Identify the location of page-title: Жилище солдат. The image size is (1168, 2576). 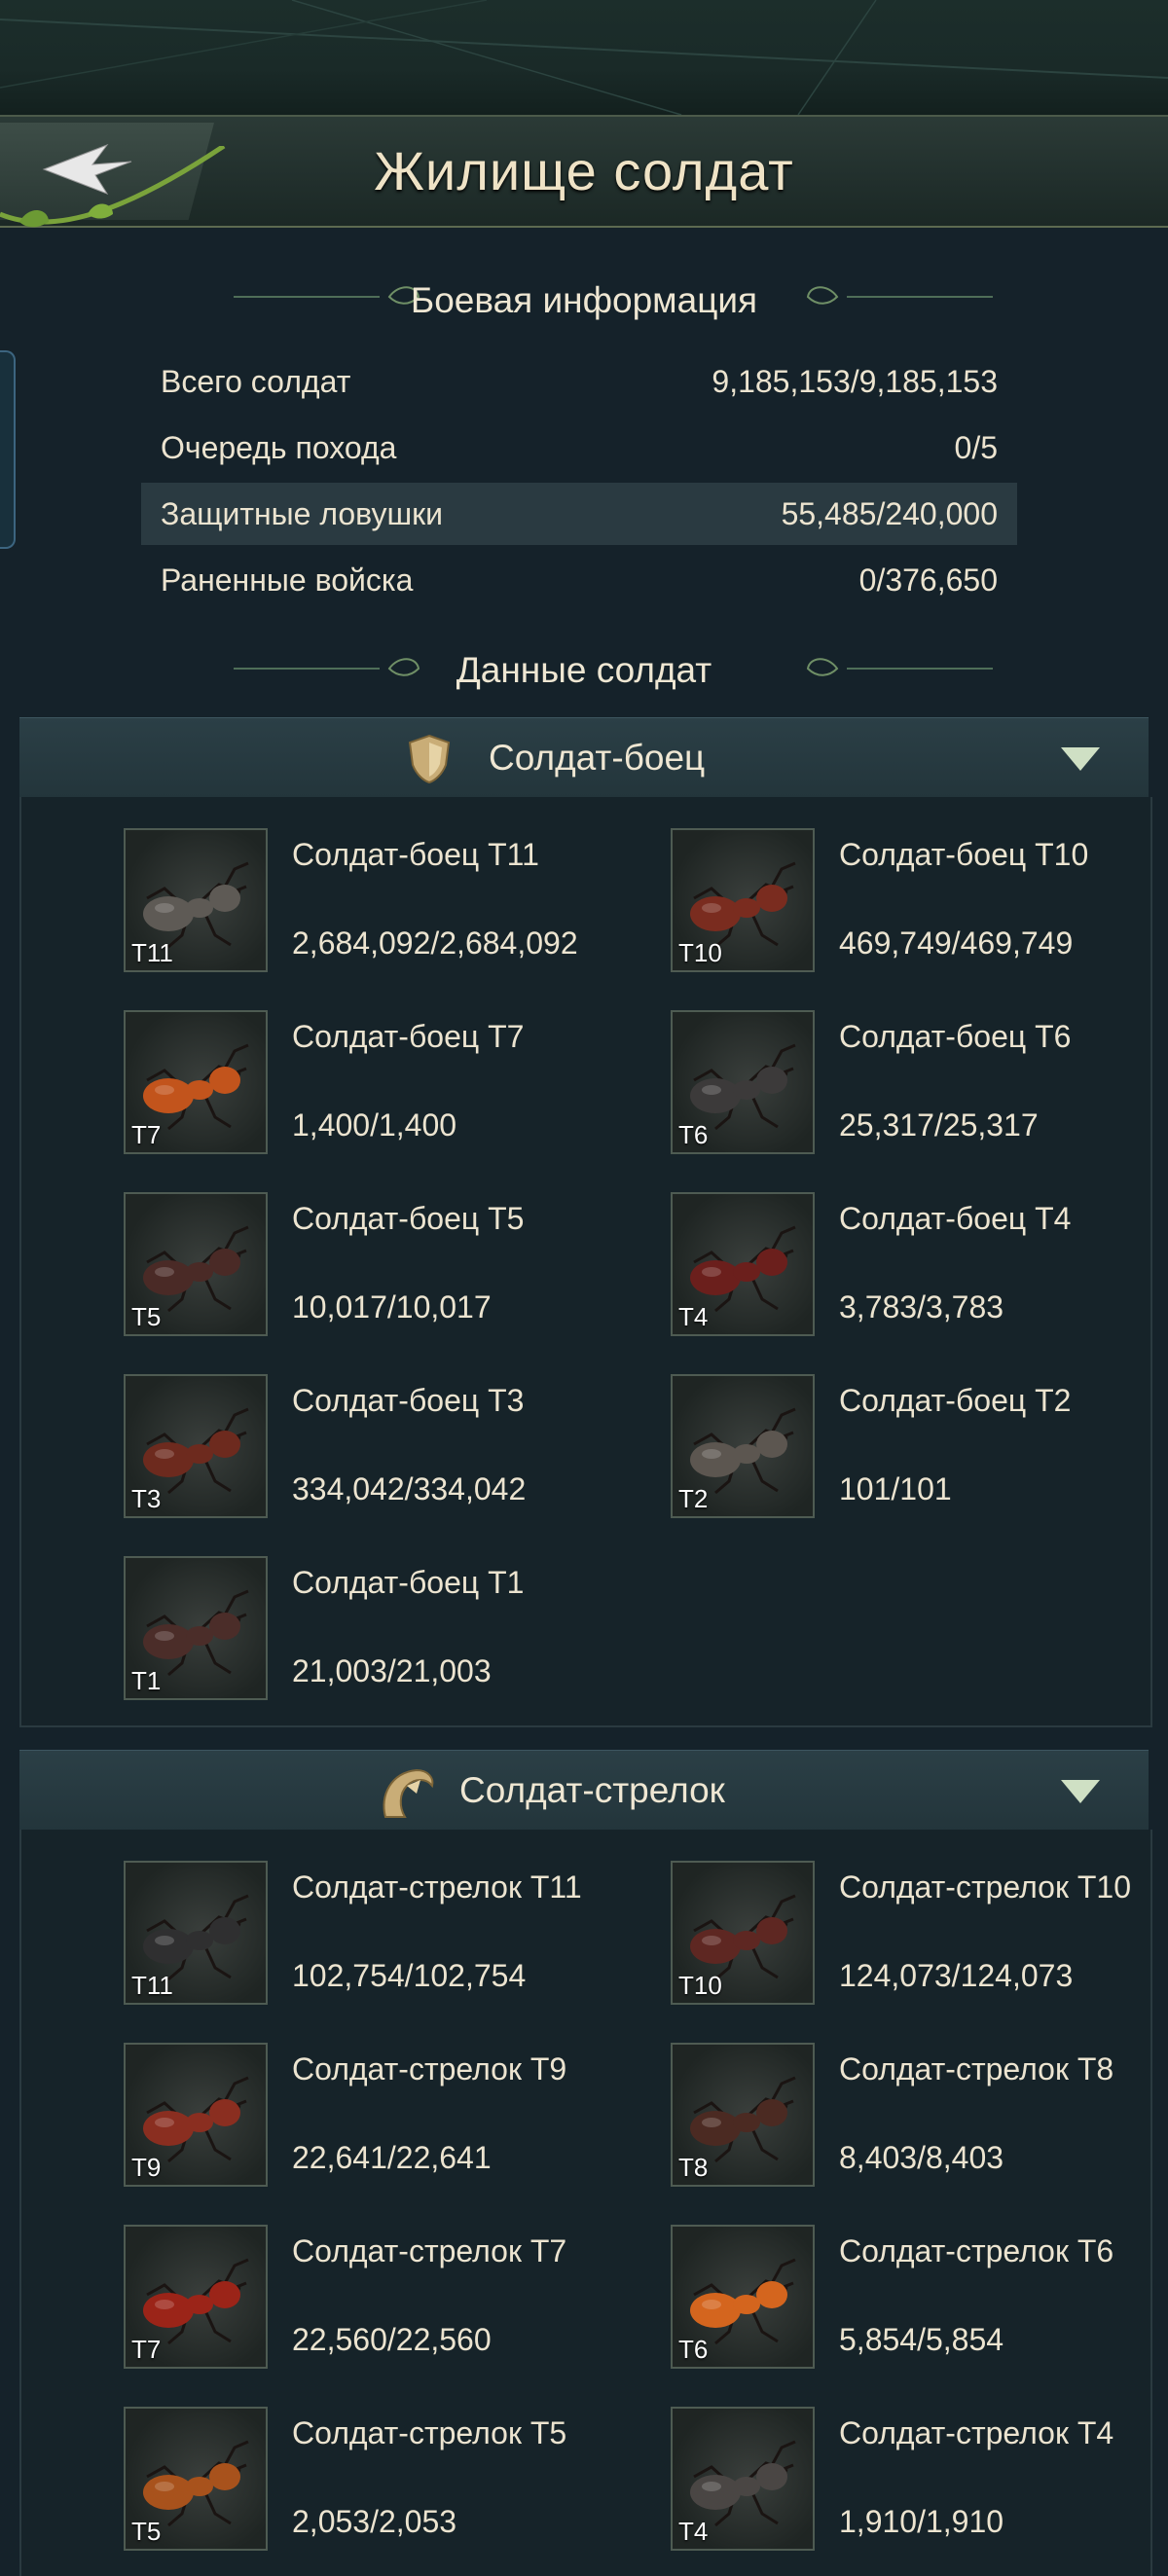
(584, 170).